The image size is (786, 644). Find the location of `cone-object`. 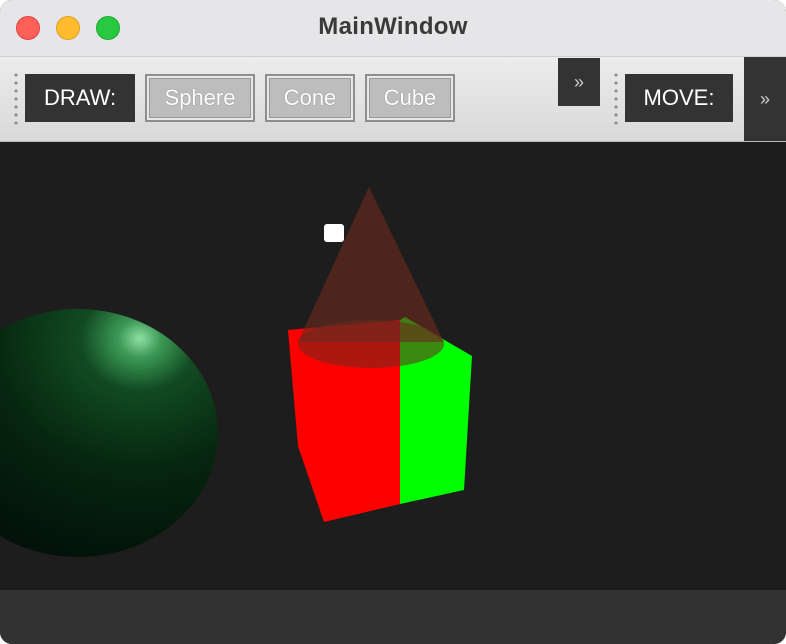

cone-object is located at coordinates (371, 264).